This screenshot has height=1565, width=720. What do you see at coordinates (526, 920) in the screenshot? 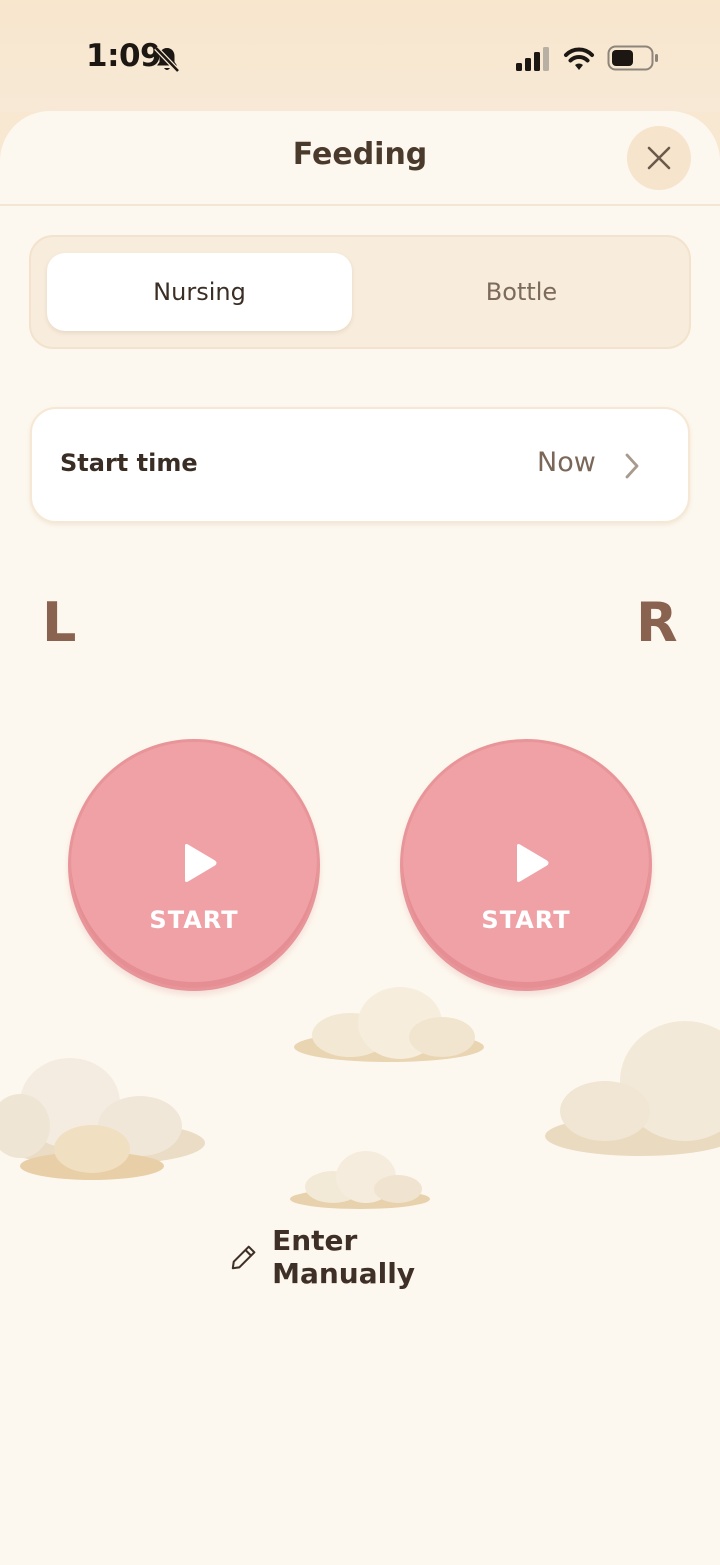
I see `start-right-label: START` at bounding box center [526, 920].